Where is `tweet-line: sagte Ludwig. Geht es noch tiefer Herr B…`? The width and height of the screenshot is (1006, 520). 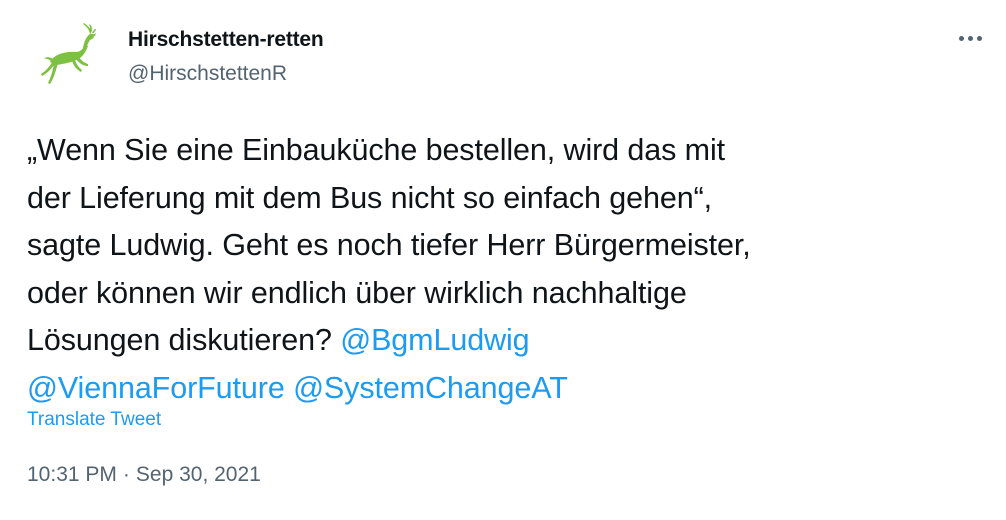 tweet-line: sagte Ludwig. Geht es noch tiefer Herr B… is located at coordinates (389, 245).